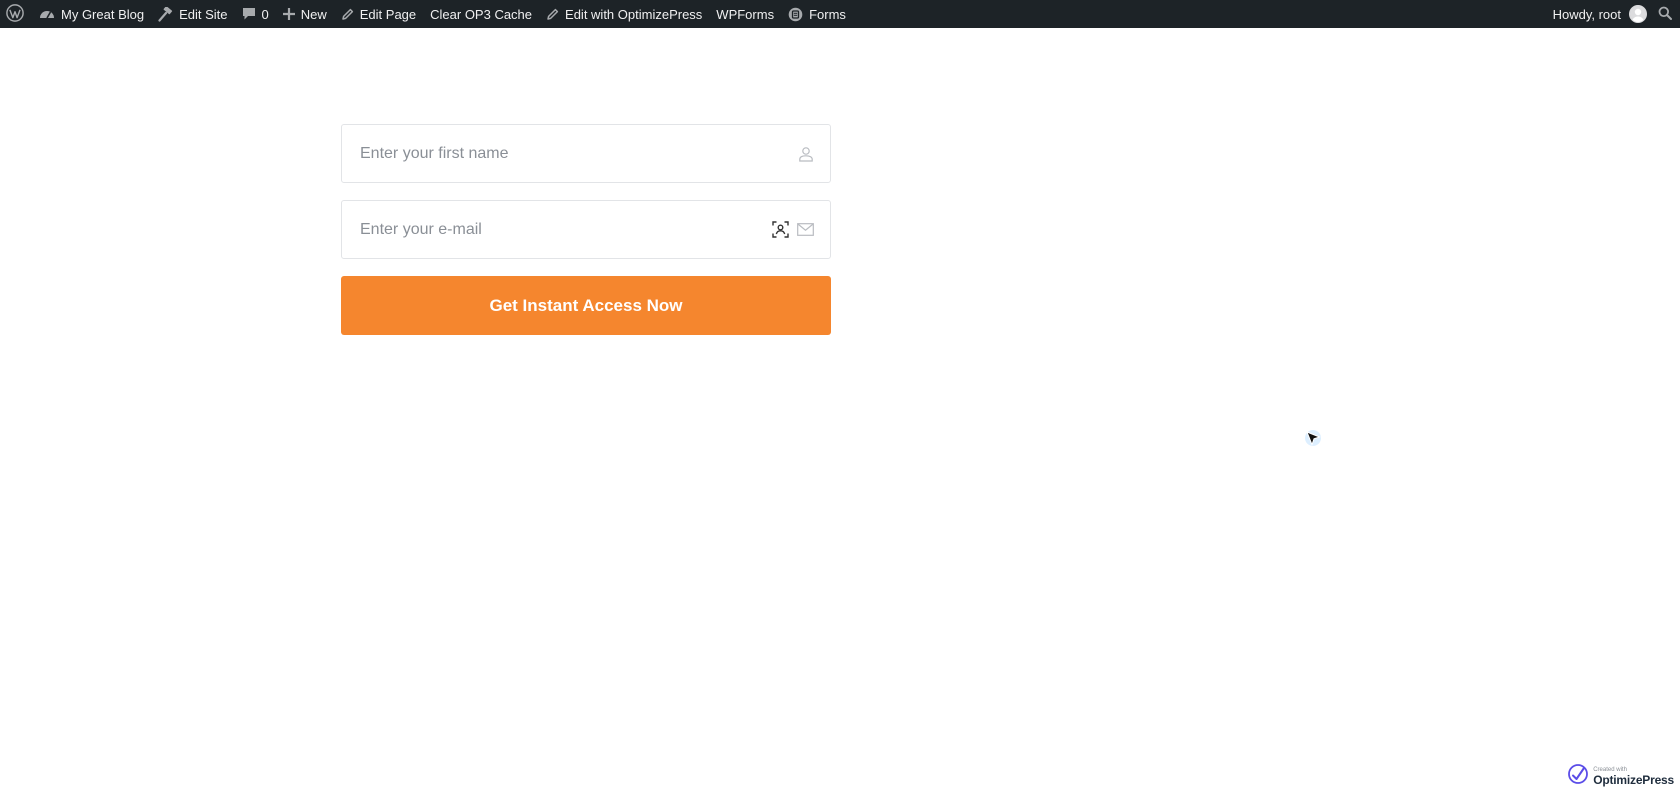 The height and width of the screenshot is (798, 1680). Describe the element at coordinates (806, 154) in the screenshot. I see `user-icon` at that location.